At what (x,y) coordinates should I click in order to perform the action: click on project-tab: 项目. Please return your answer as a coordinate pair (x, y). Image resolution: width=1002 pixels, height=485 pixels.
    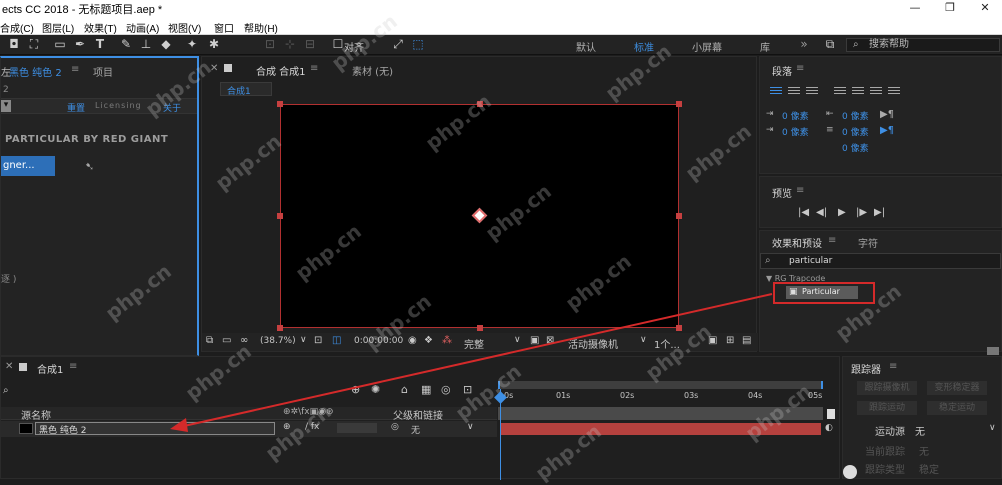
    Looking at the image, I should click on (103, 71).